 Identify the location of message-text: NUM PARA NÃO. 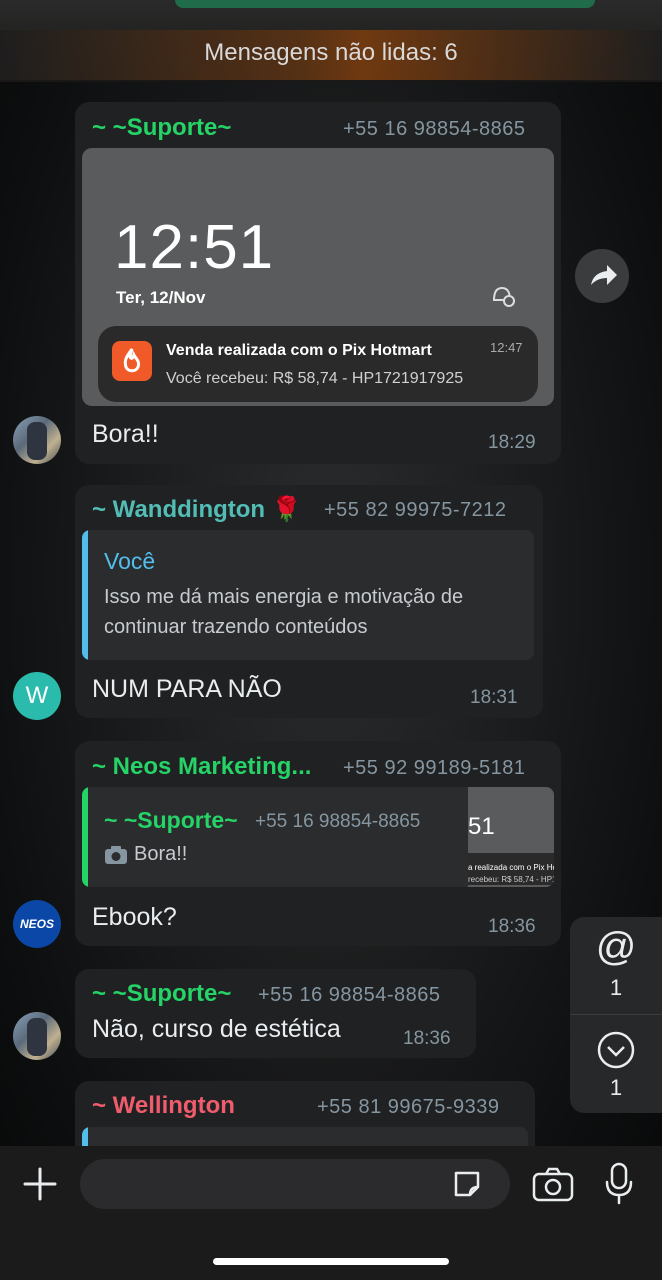
(187, 689).